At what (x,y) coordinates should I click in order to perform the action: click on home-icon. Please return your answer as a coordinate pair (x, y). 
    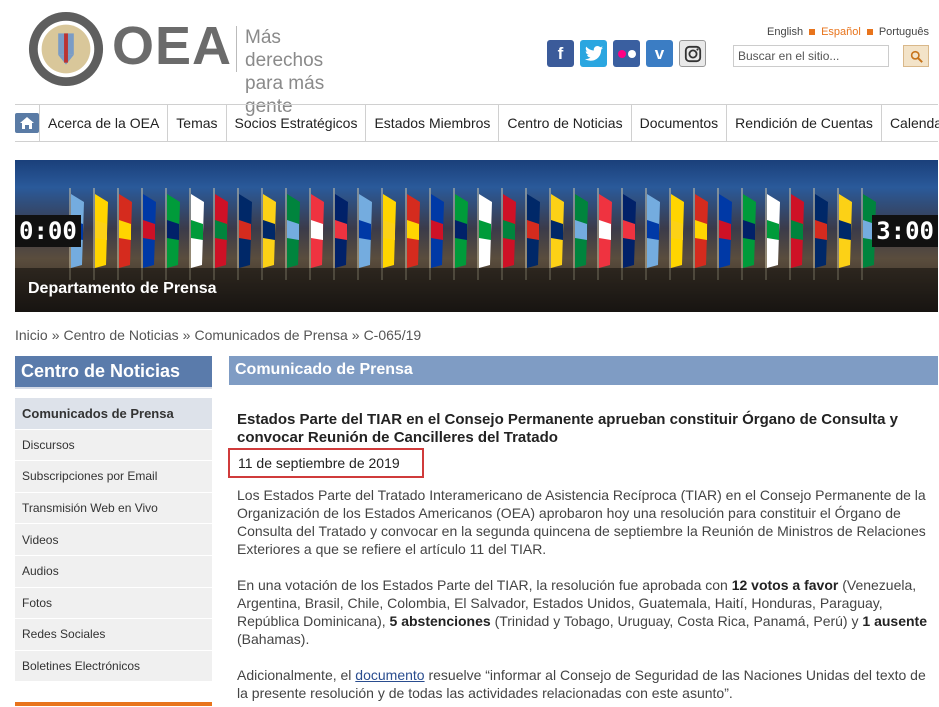
    Looking at the image, I should click on (27, 123).